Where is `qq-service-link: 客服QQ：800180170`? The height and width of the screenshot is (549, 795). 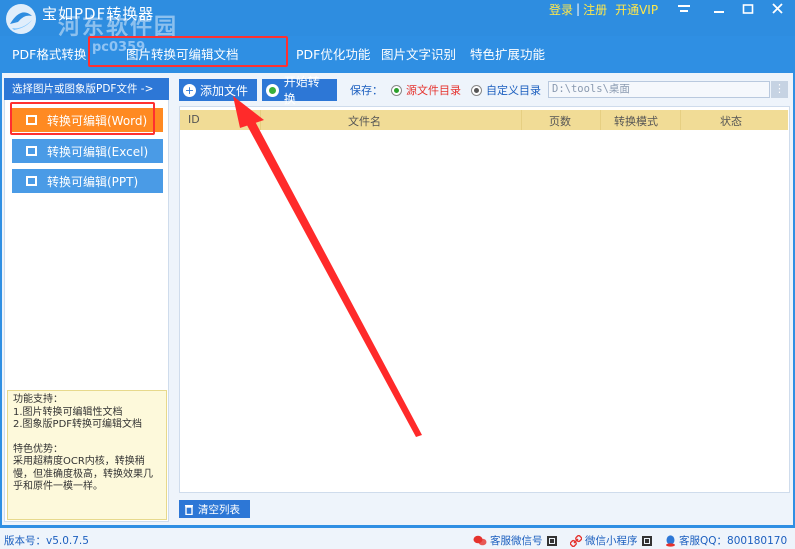 qq-service-link: 客服QQ：800180170 is located at coordinates (726, 540).